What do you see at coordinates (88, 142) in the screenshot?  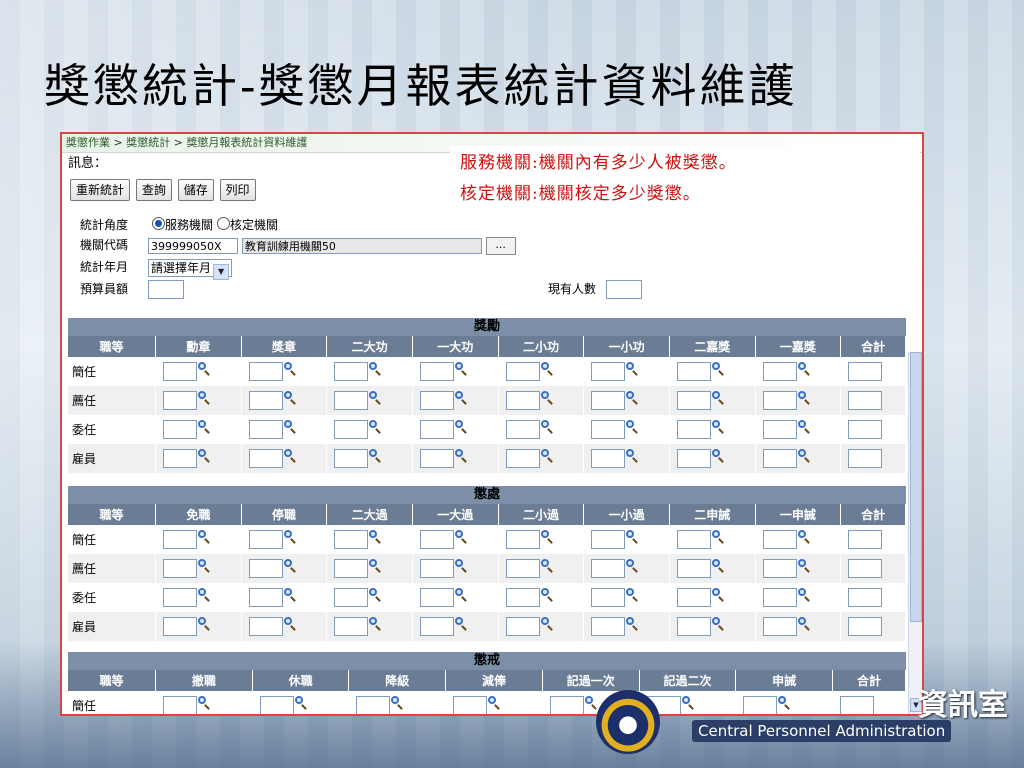 I see `breadcrumb-item: 獎懲作業` at bounding box center [88, 142].